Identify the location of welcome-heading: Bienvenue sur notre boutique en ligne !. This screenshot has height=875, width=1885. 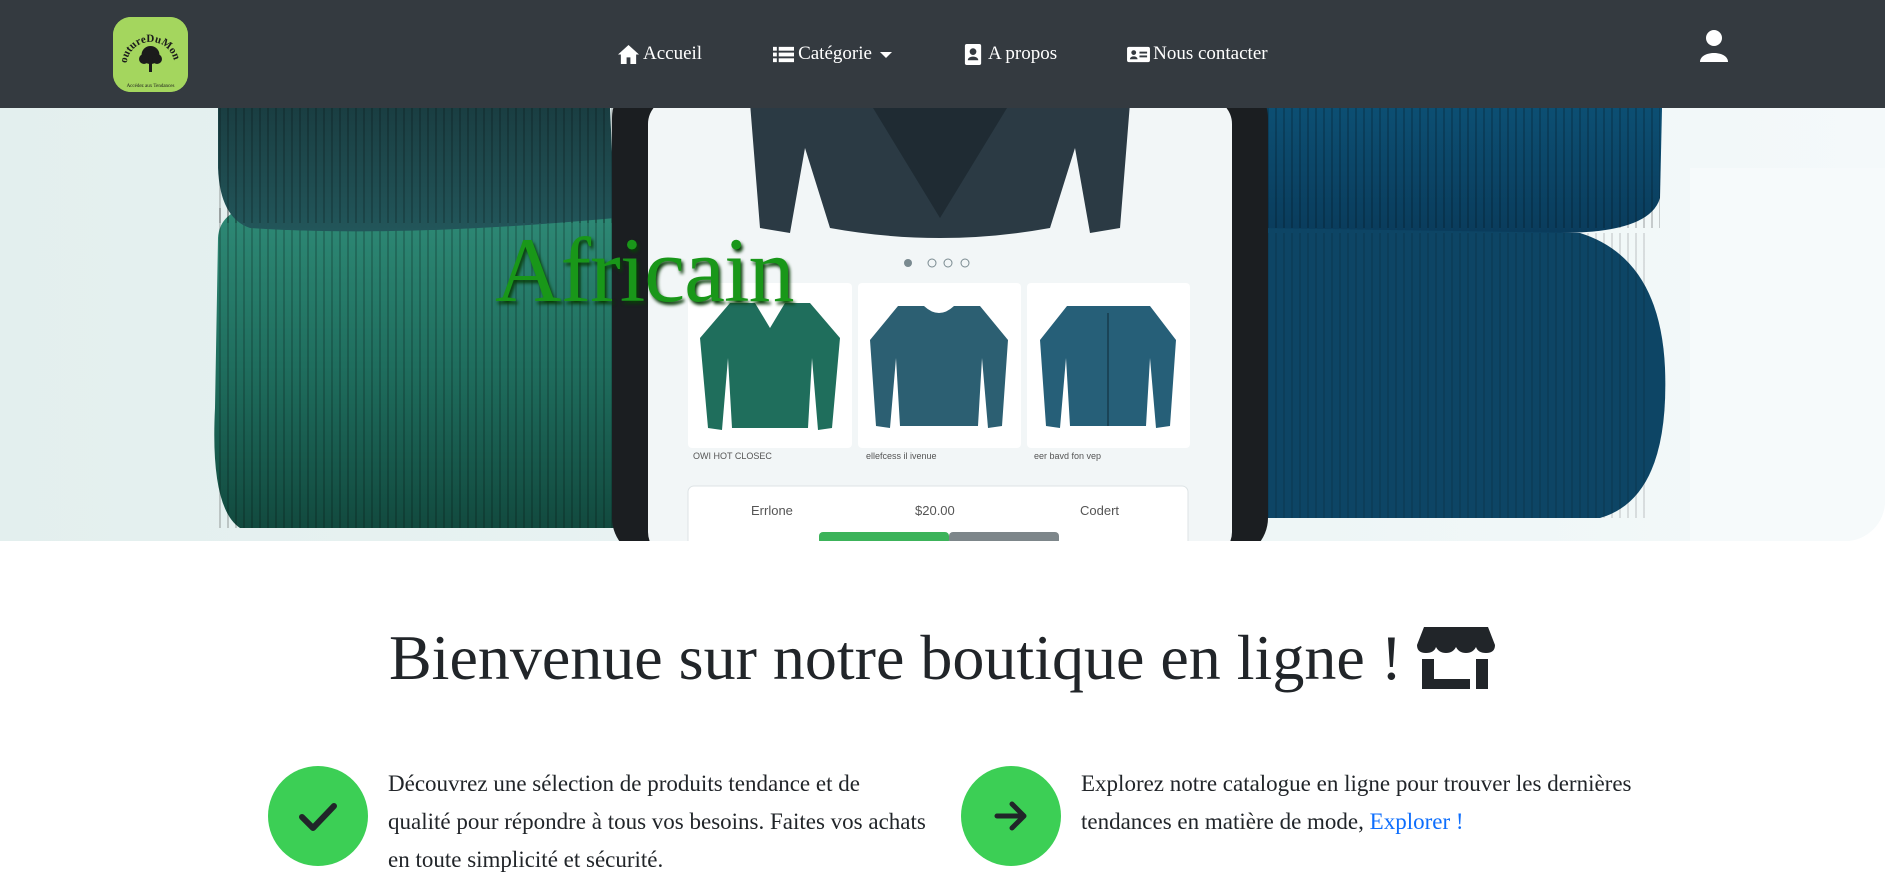
(942, 658).